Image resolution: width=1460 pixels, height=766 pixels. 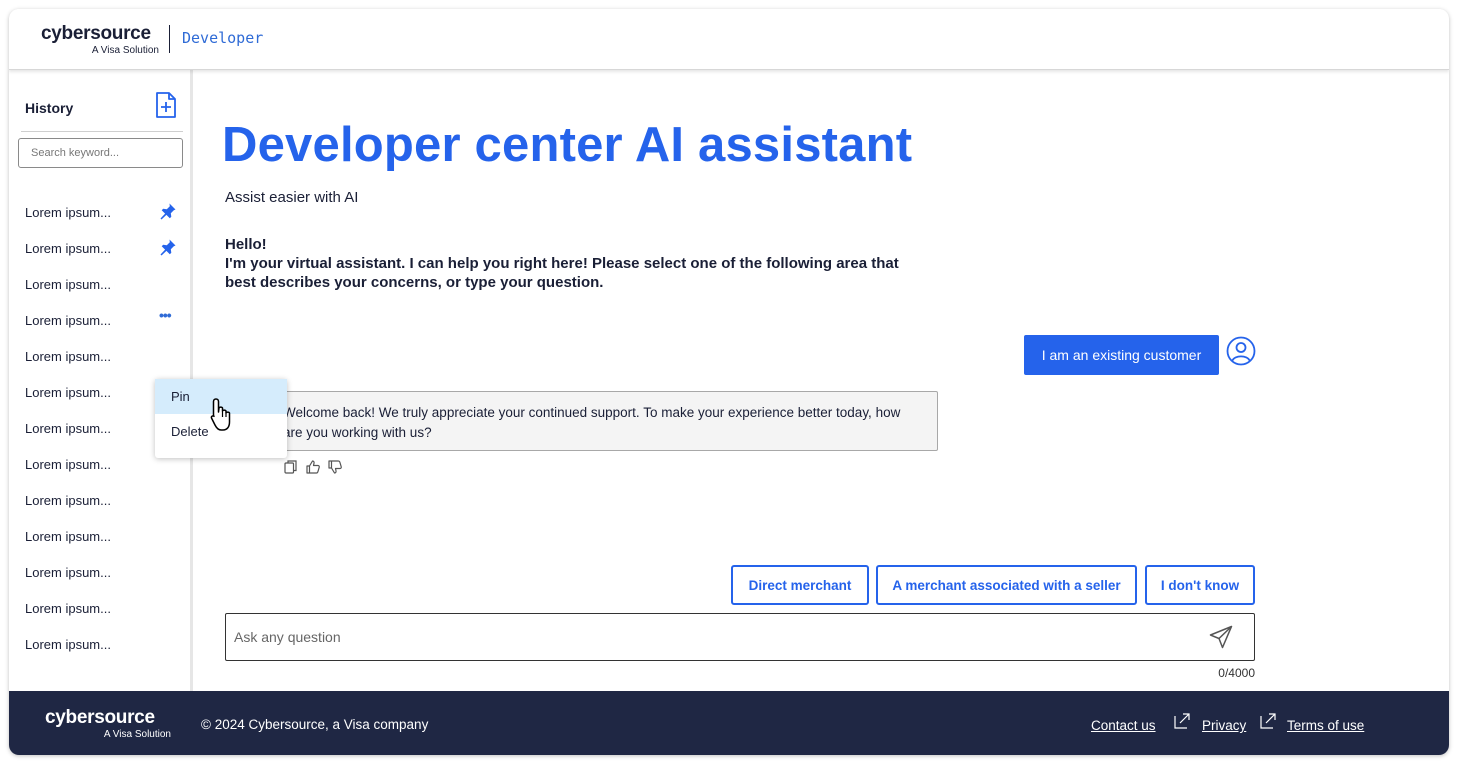 I want to click on option-direct-merchant: Direct merchant, so click(x=800, y=585).